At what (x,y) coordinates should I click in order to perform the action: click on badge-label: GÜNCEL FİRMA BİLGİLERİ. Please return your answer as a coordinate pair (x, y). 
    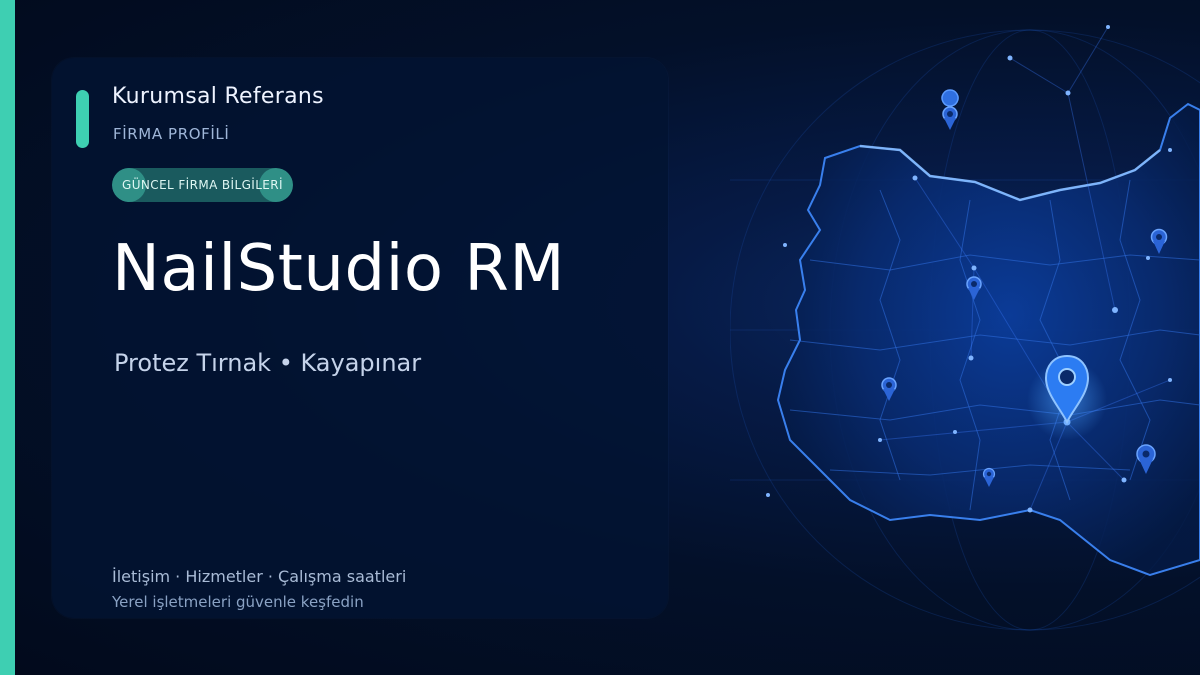
    Looking at the image, I should click on (202, 185).